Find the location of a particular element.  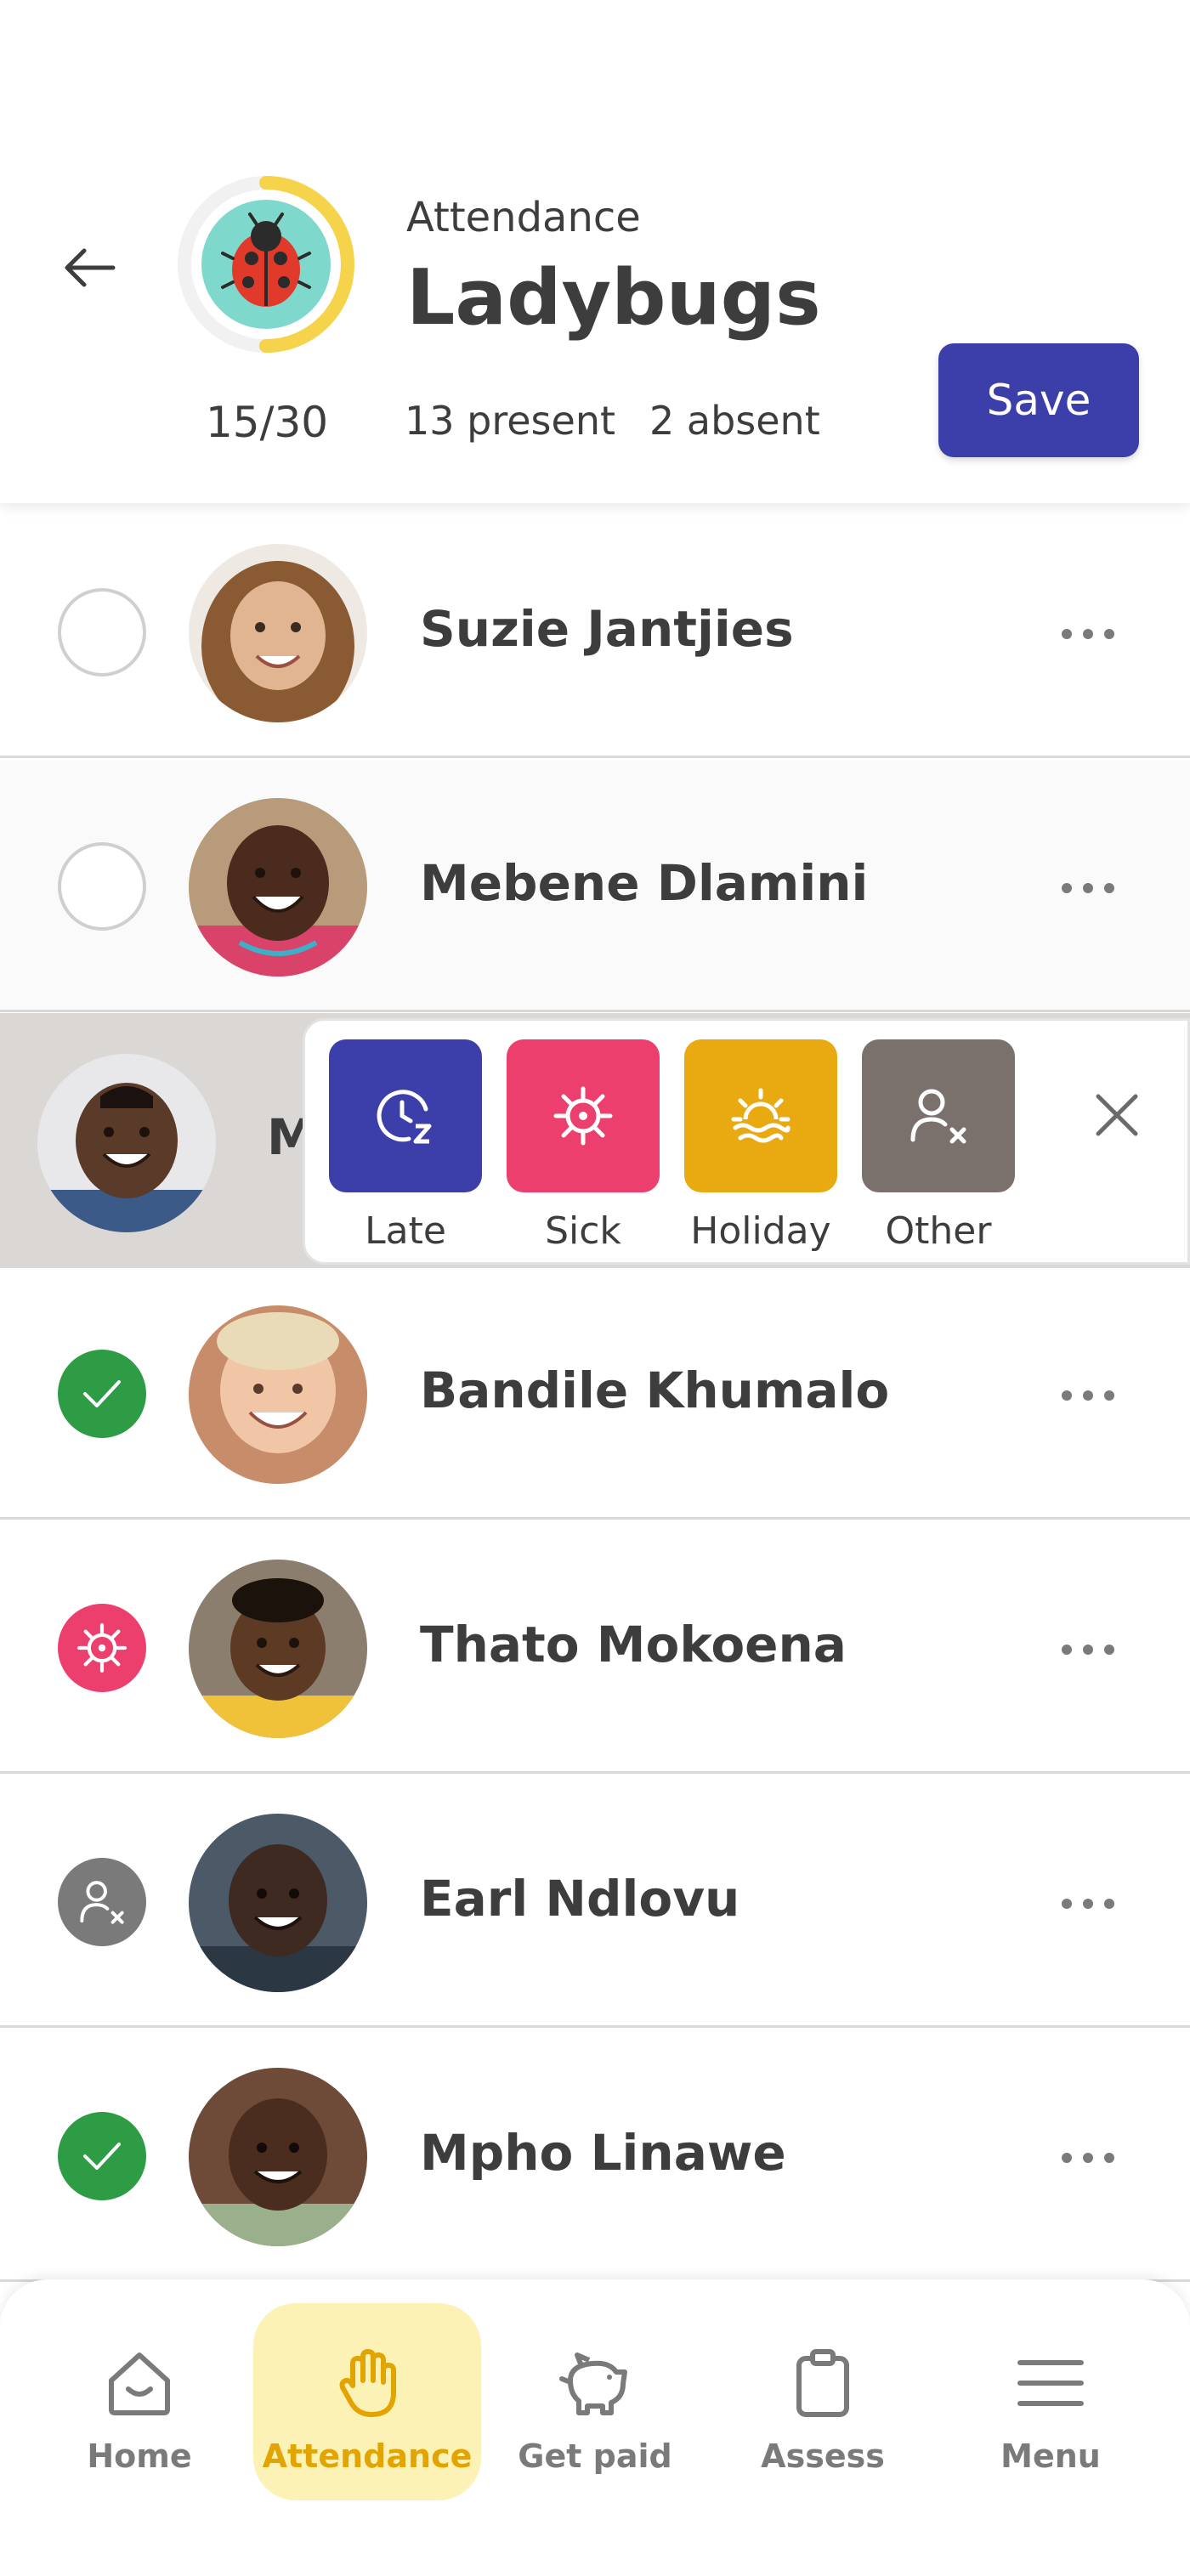

hand-icon is located at coordinates (367, 2383).